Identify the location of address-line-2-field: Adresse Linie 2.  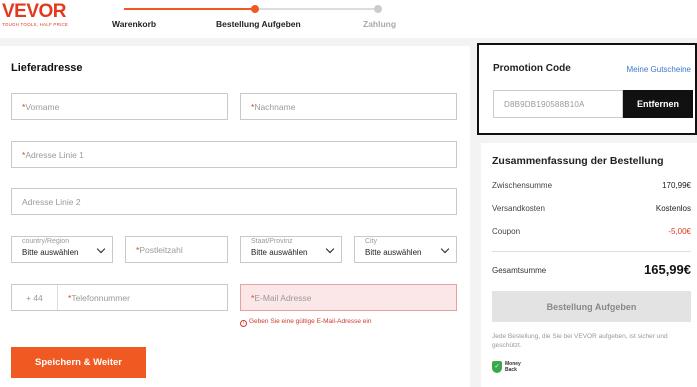
(234, 201).